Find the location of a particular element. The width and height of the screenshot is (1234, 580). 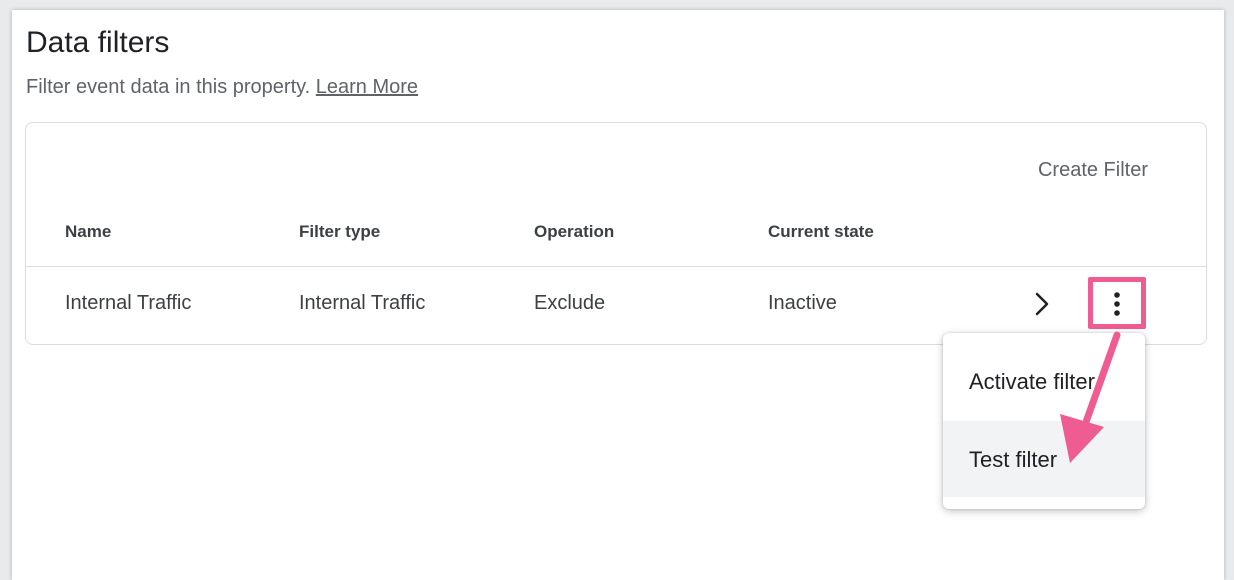

more-options-button is located at coordinates (1117, 303).